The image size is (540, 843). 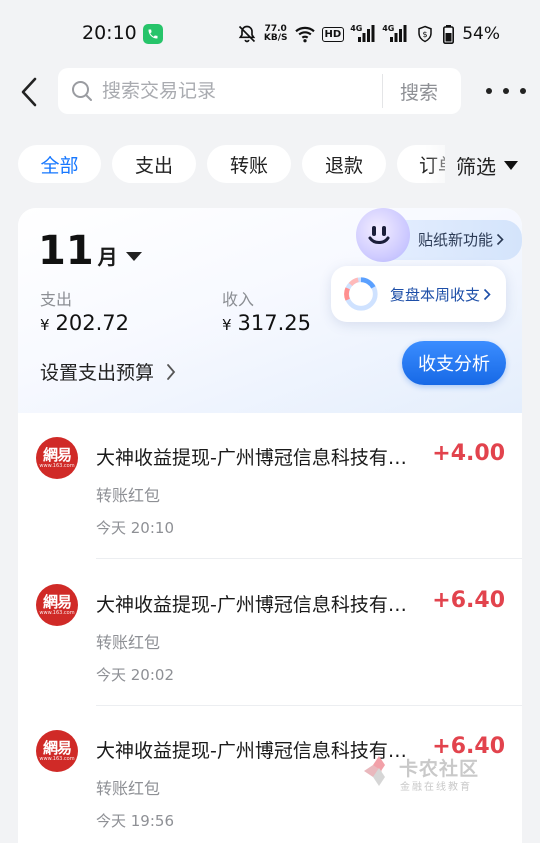 What do you see at coordinates (227, 325) in the screenshot?
I see `income-currency: ¥` at bounding box center [227, 325].